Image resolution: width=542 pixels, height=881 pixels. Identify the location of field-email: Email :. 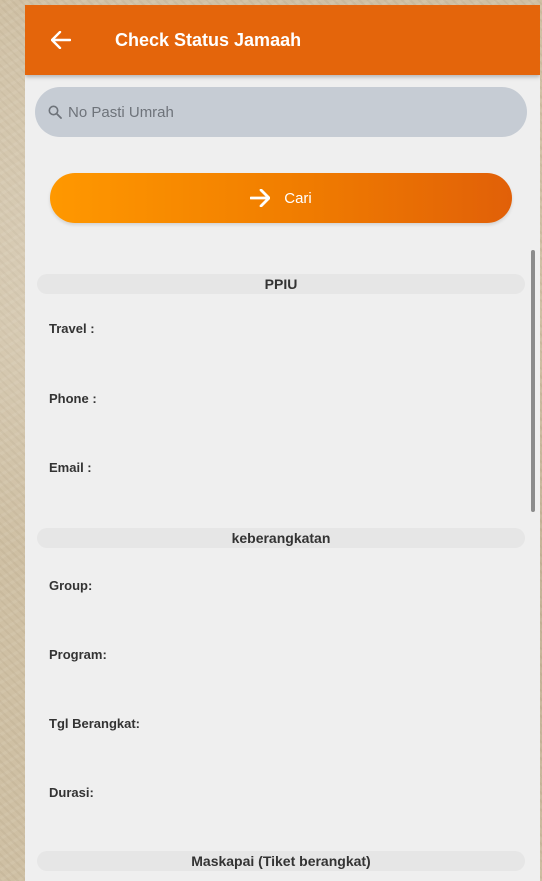
(70, 467).